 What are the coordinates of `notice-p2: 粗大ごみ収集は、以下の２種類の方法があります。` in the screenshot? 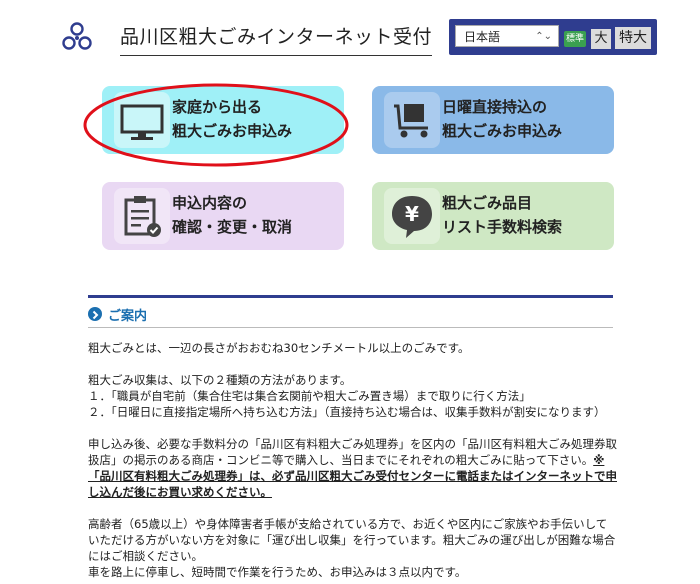 It's located at (220, 380).